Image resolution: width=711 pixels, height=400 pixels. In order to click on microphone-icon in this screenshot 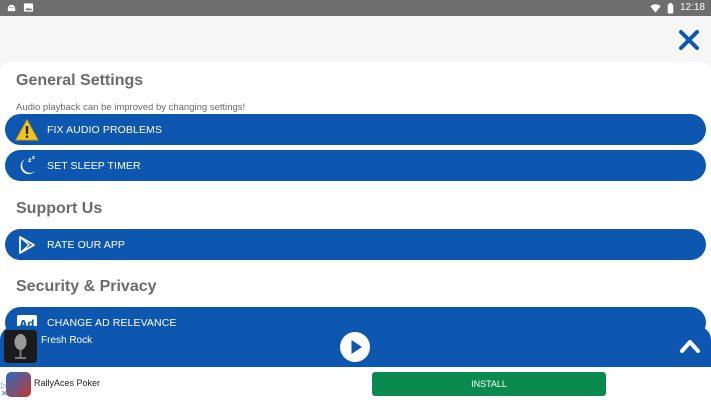, I will do `click(20, 346)`.